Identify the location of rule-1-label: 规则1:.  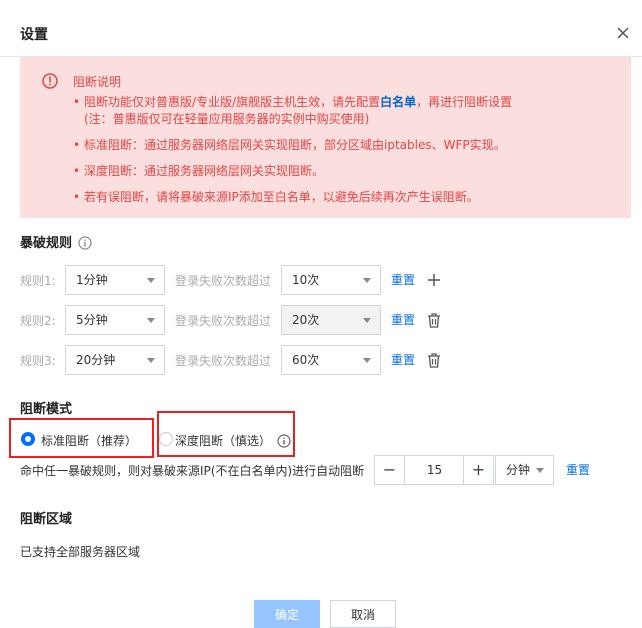
(38, 281).